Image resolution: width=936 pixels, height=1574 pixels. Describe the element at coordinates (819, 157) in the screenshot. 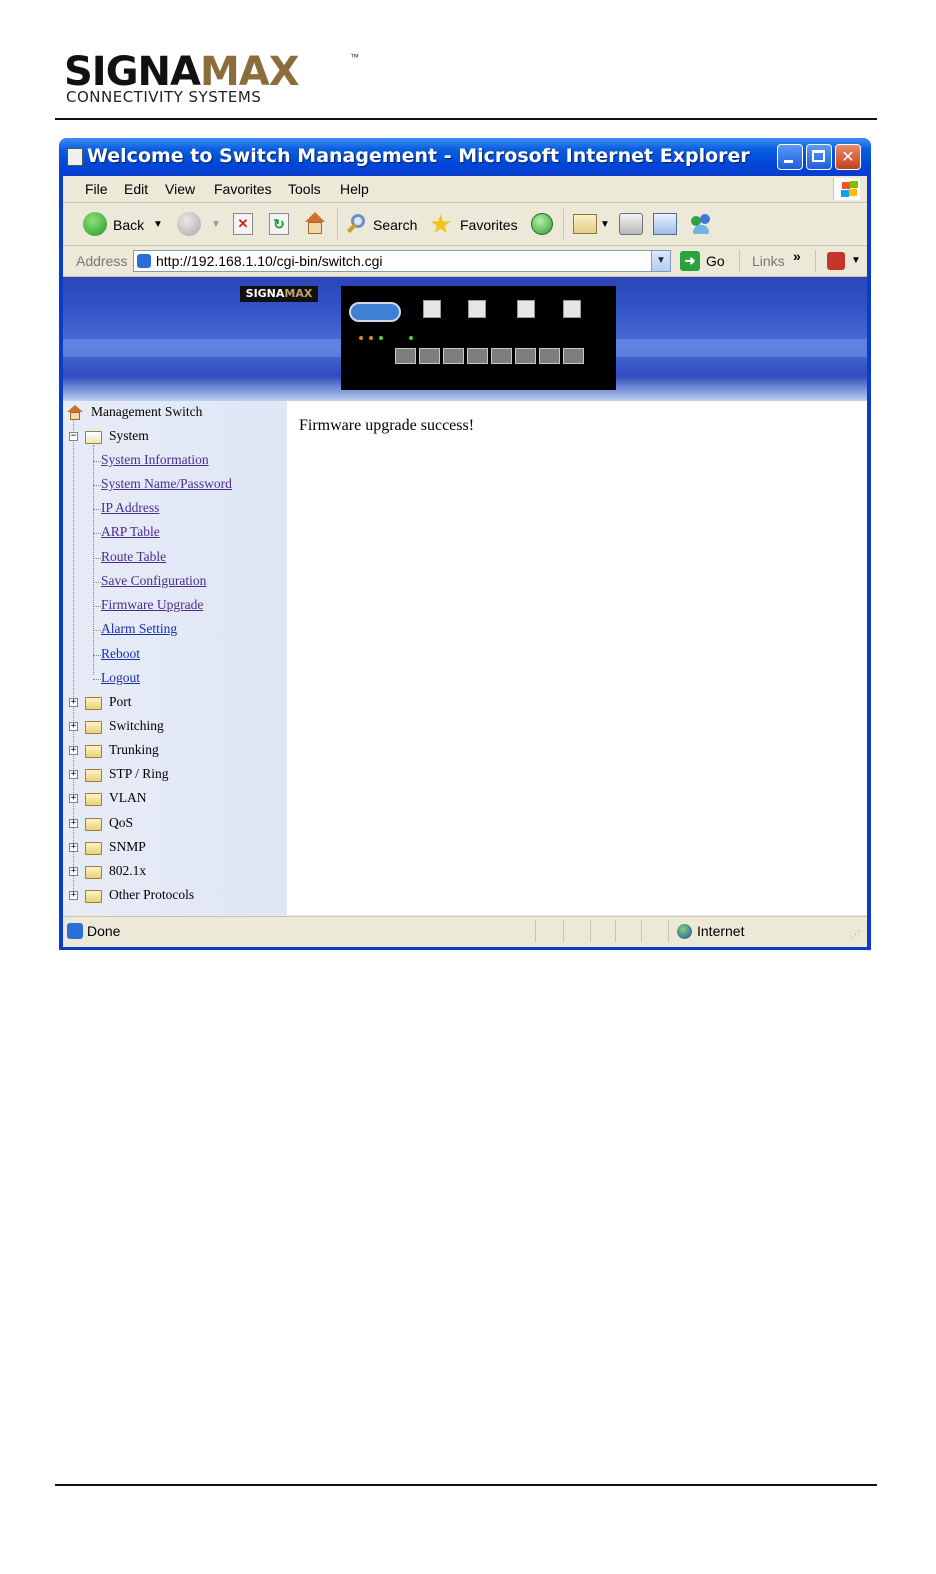

I see `maximize-button` at that location.